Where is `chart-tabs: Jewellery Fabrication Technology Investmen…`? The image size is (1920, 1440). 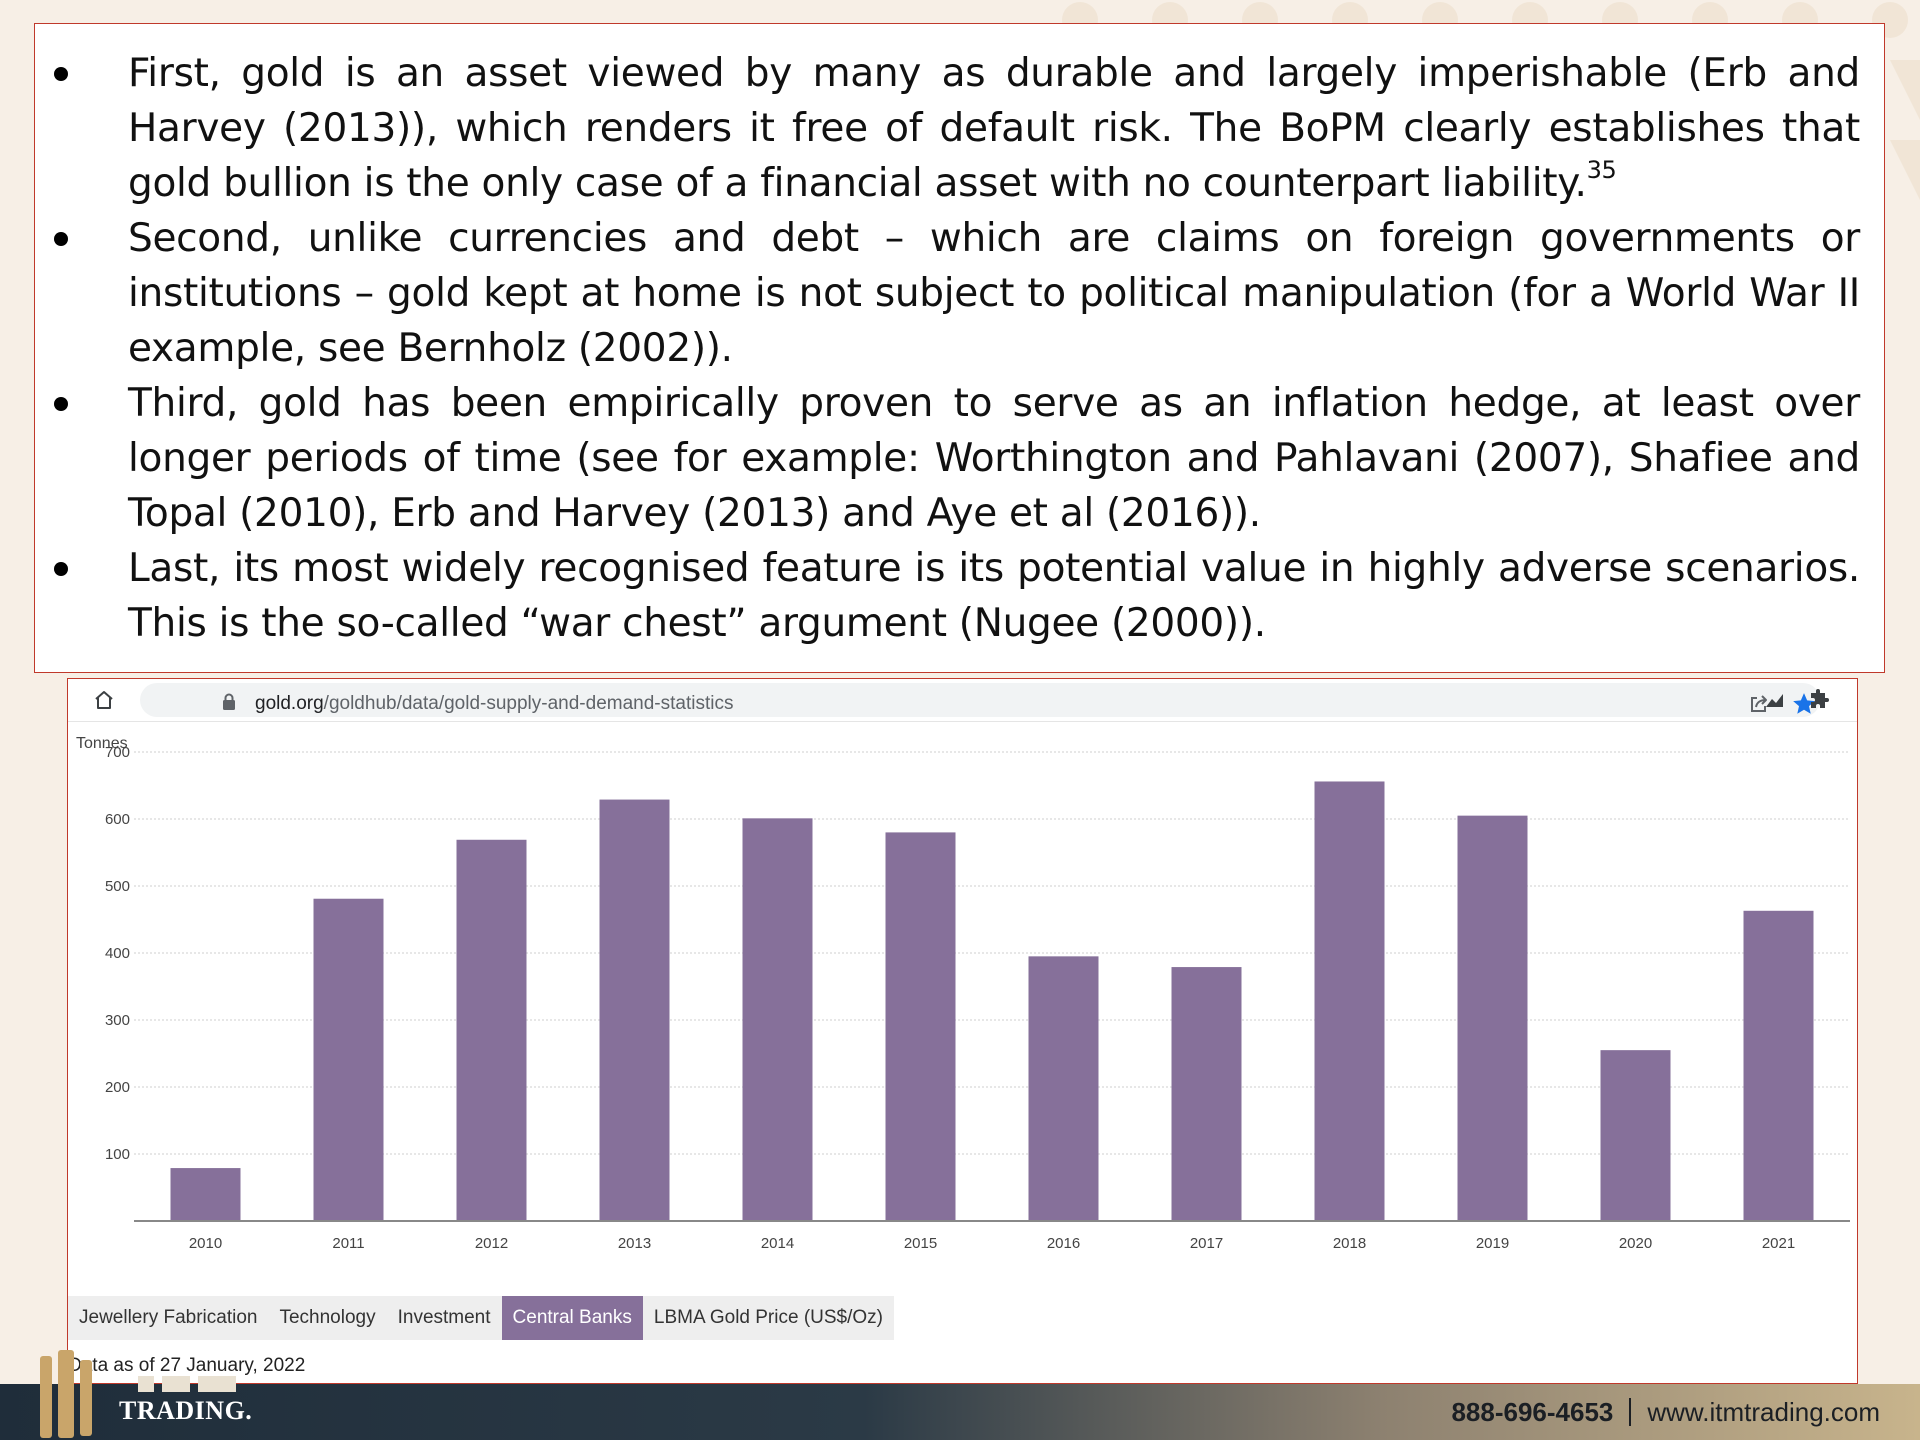 chart-tabs: Jewellery Fabrication Technology Investmen… is located at coordinates (481, 1318).